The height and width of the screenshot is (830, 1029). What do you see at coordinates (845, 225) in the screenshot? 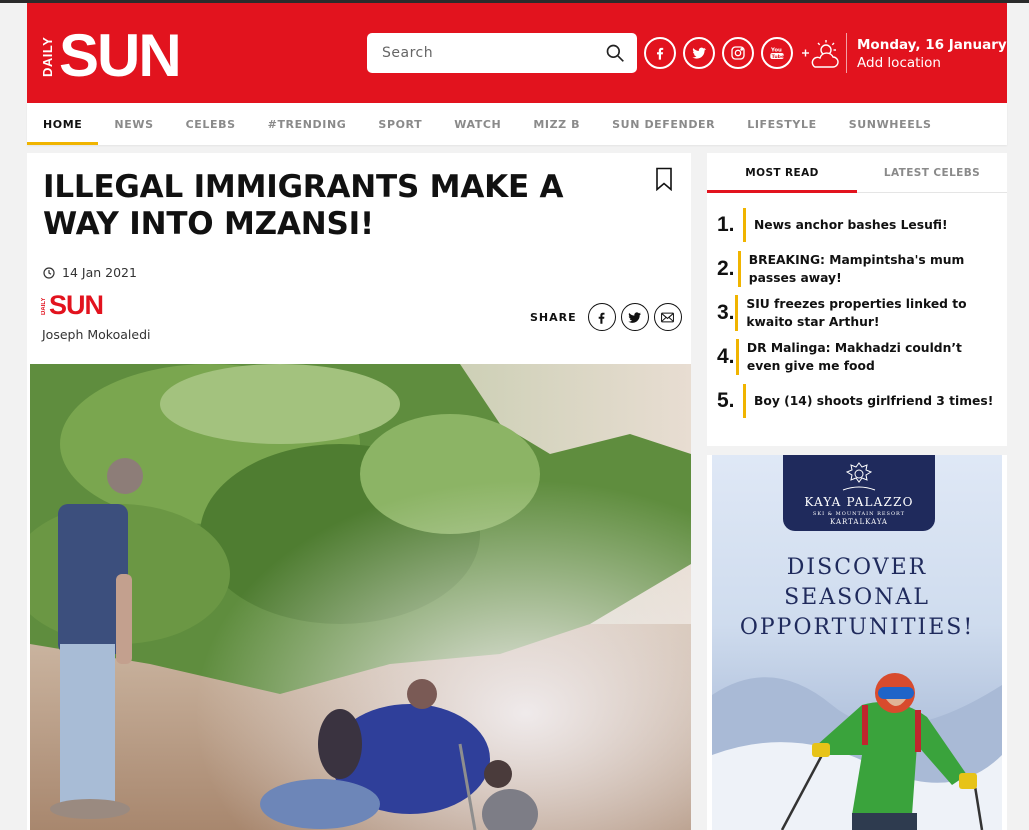
I see `most-read-title: News anchor bashes Lesufi!` at bounding box center [845, 225].